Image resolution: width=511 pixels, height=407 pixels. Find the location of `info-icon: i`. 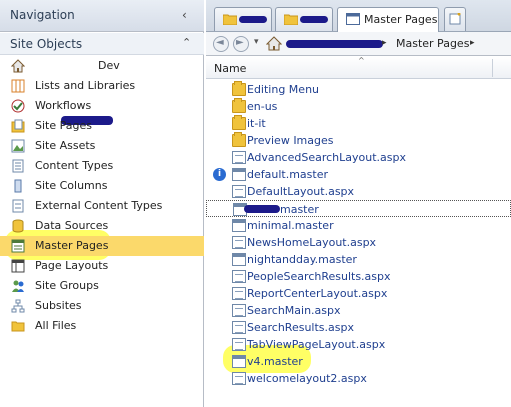

info-icon: i is located at coordinates (219, 174).